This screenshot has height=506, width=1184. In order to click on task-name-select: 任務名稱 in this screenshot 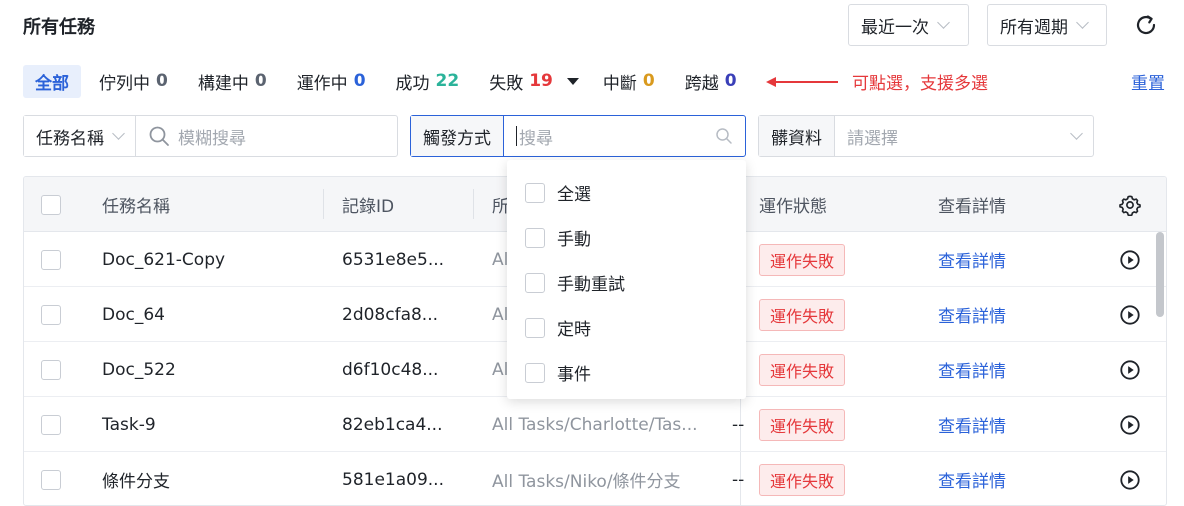, I will do `click(80, 136)`.